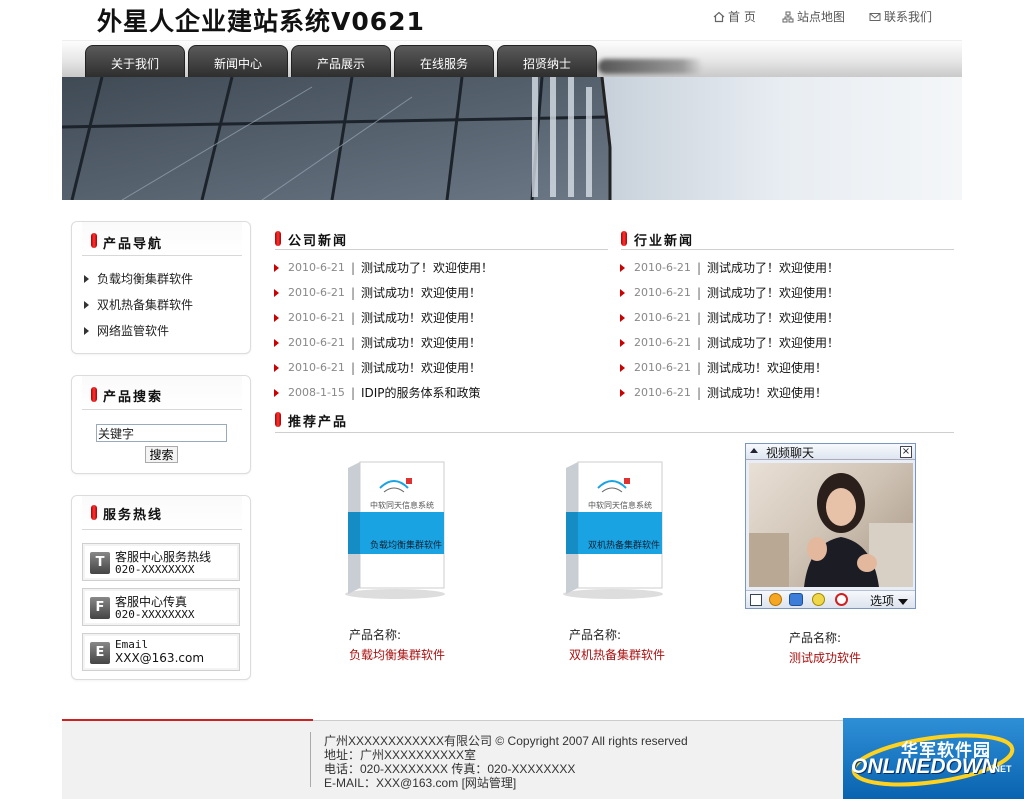 This screenshot has width=1024, height=799. What do you see at coordinates (754, 450) in the screenshot?
I see `collapse-icon` at bounding box center [754, 450].